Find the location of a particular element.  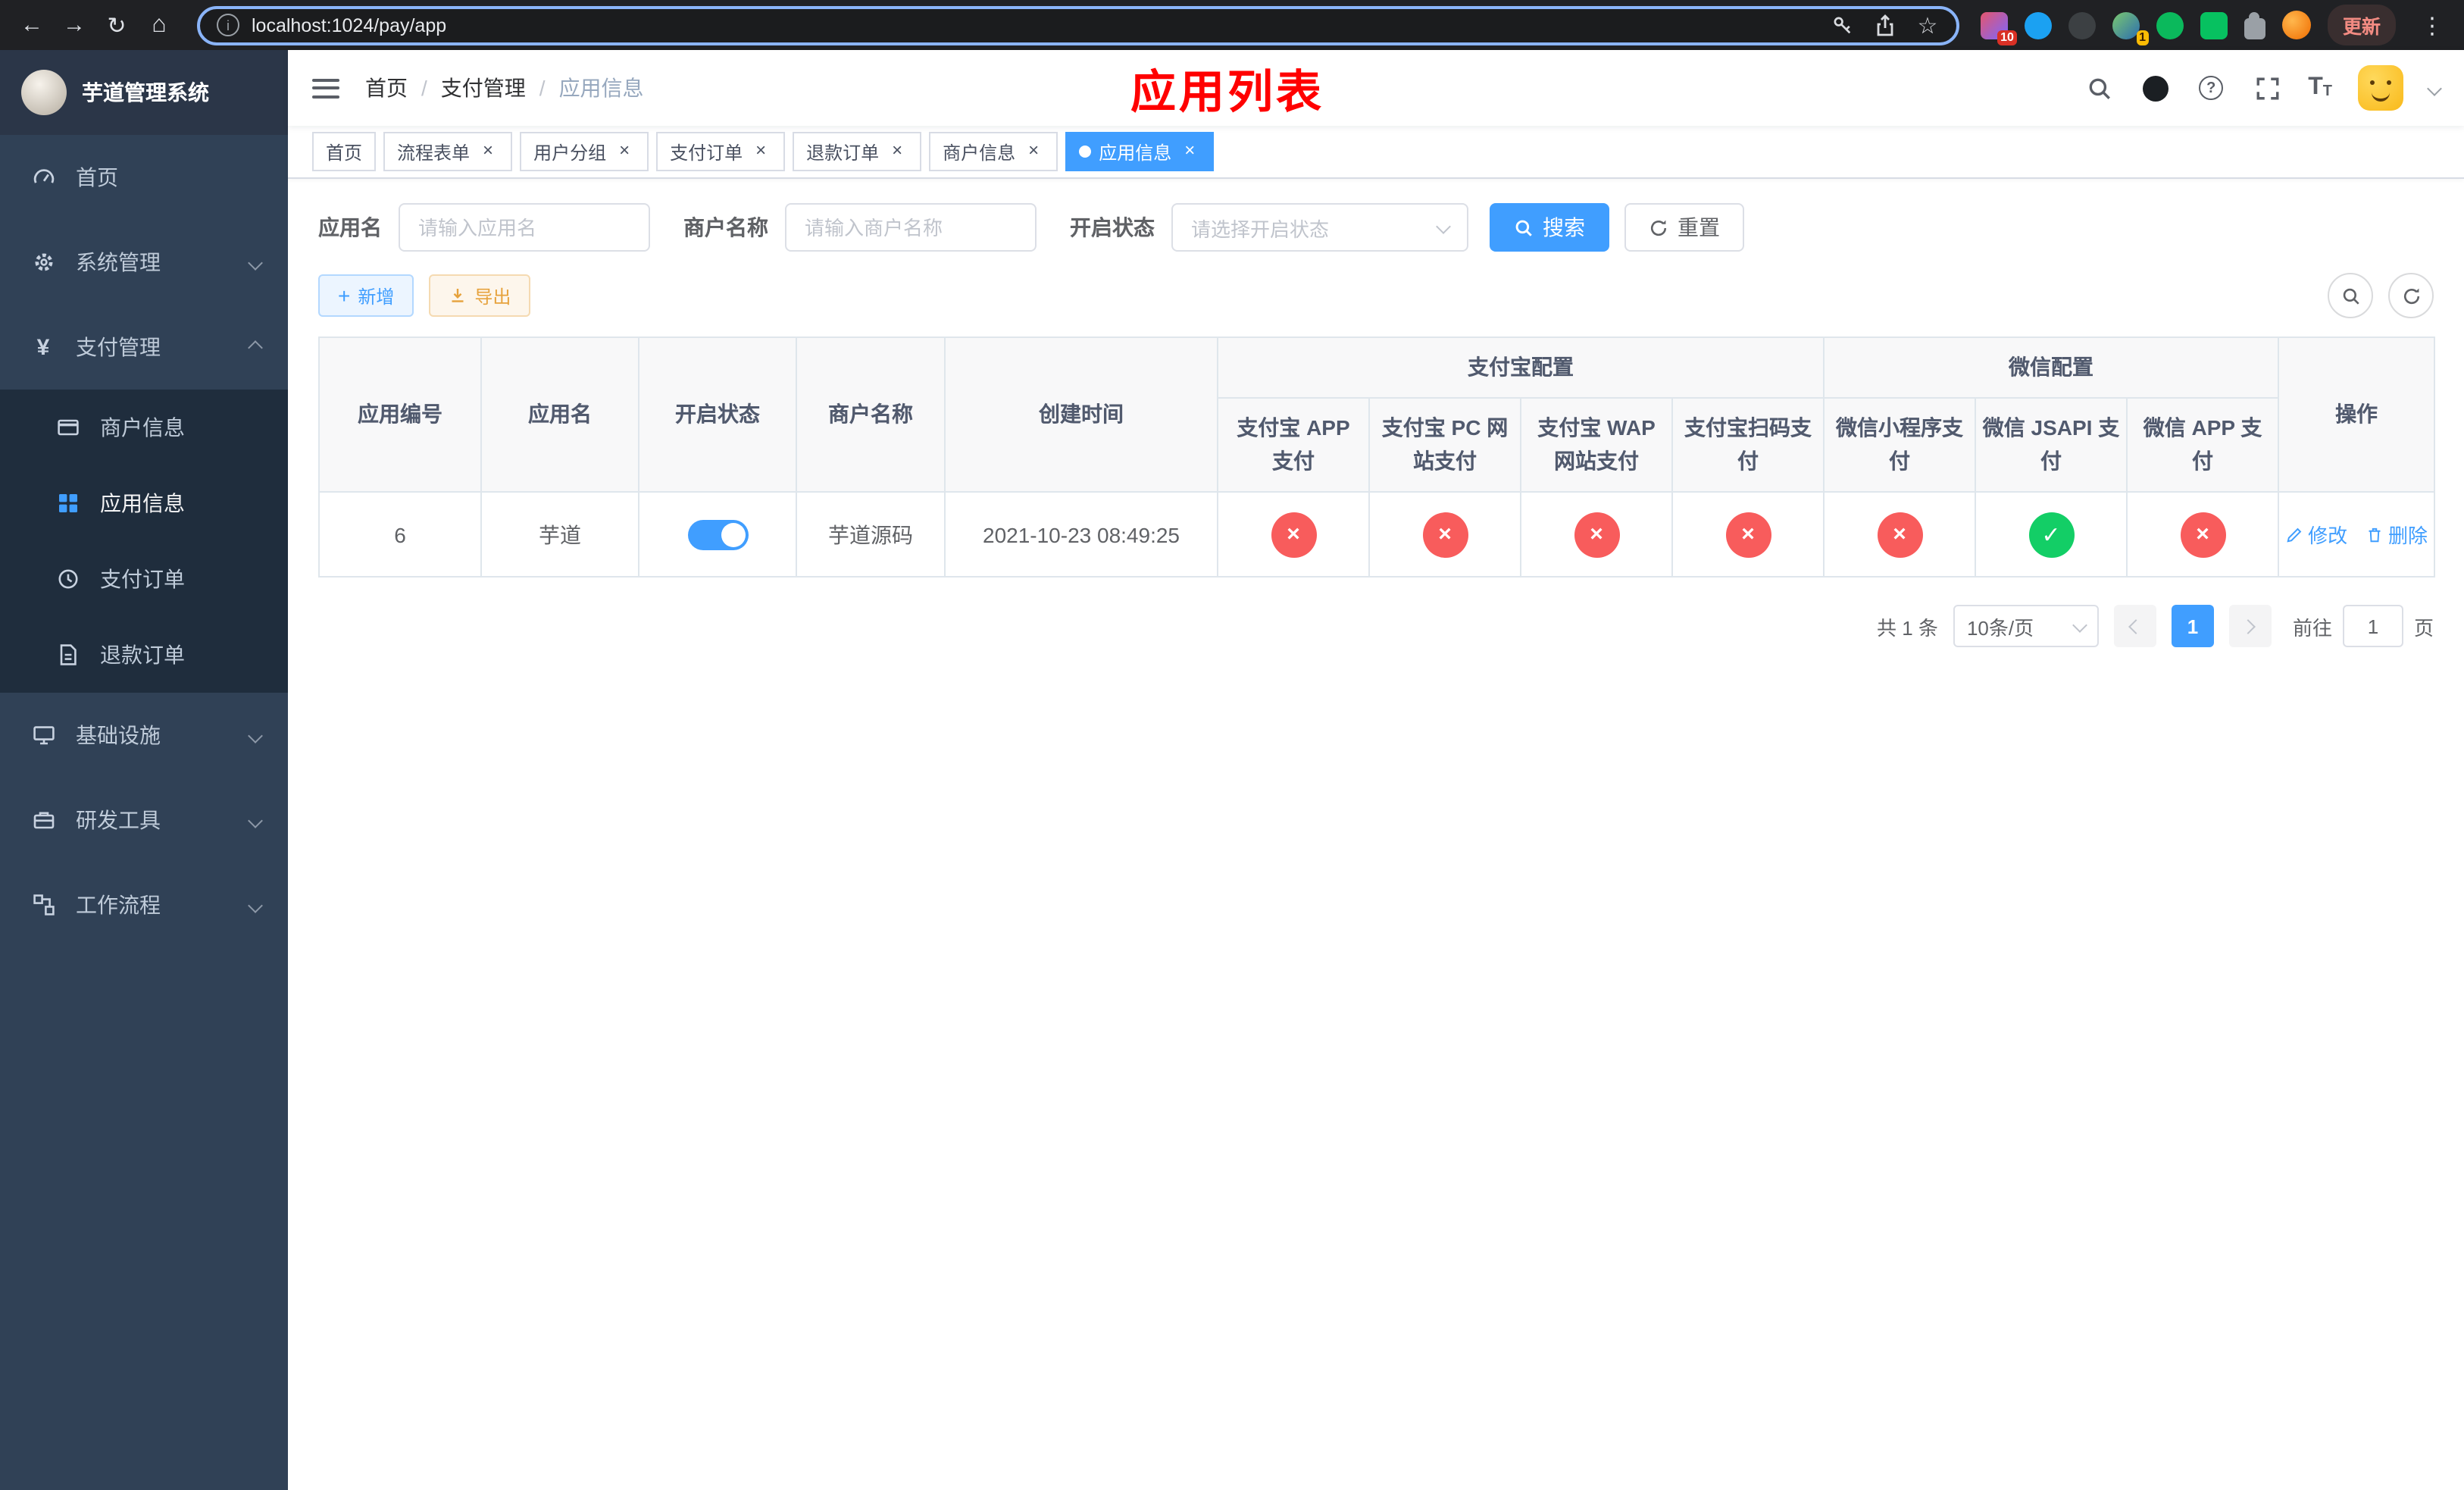

github-icon is located at coordinates (2155, 88).